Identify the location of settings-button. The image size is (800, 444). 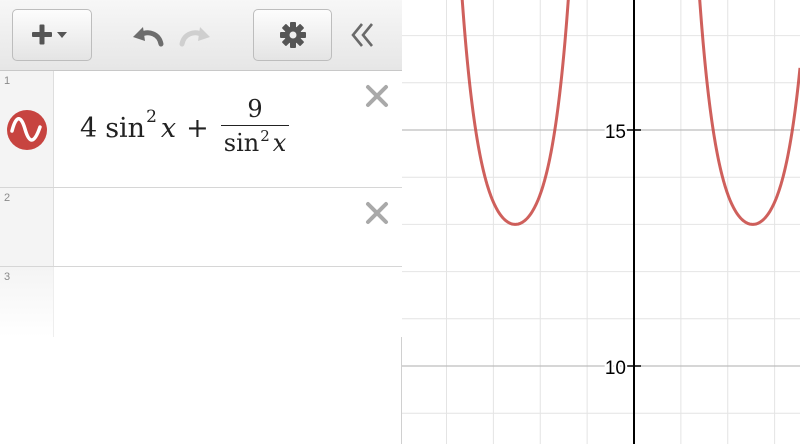
(292, 35).